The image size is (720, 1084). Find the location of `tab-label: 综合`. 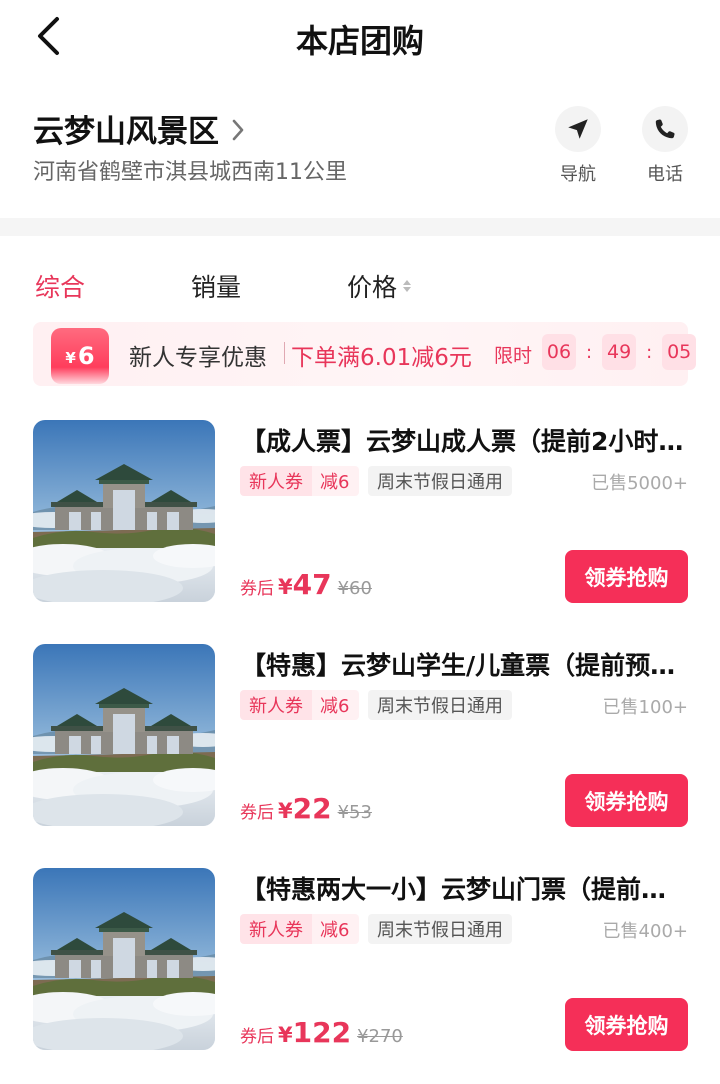

tab-label: 综合 is located at coordinates (60, 287).